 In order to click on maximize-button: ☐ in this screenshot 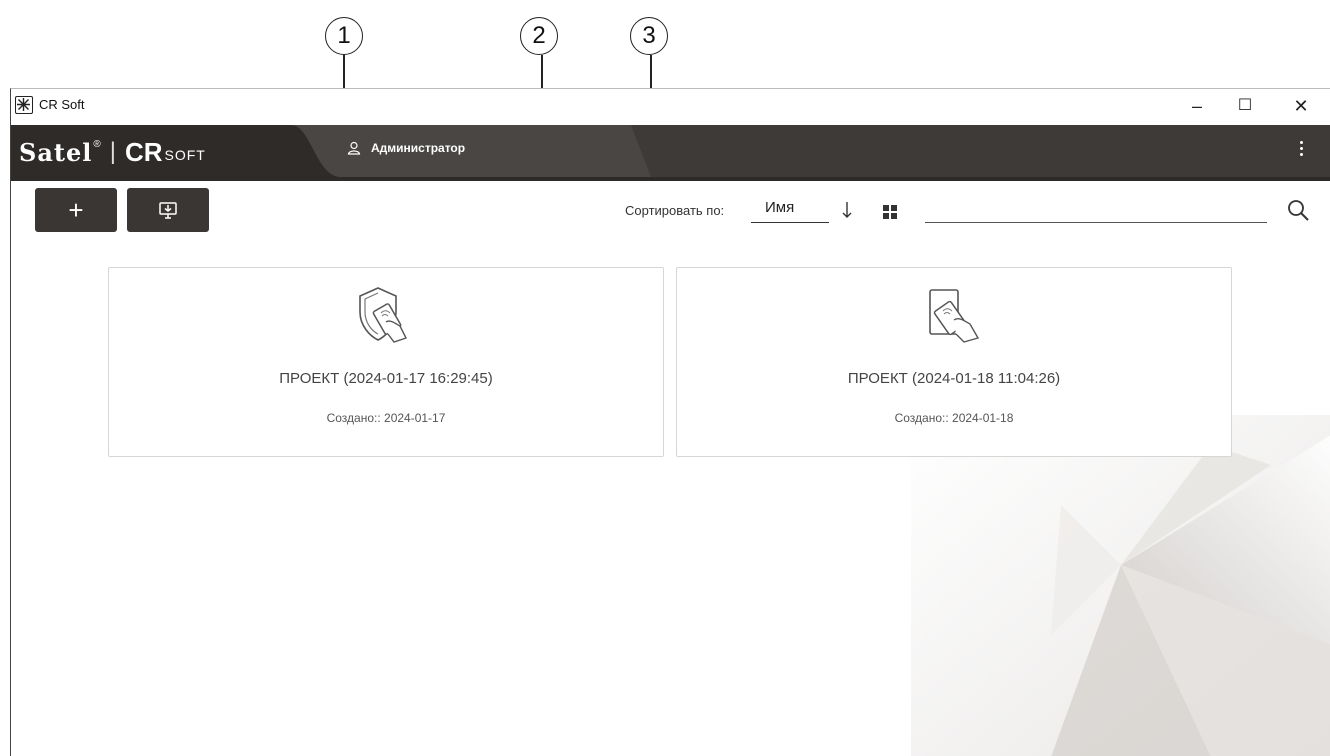, I will do `click(1245, 106)`.